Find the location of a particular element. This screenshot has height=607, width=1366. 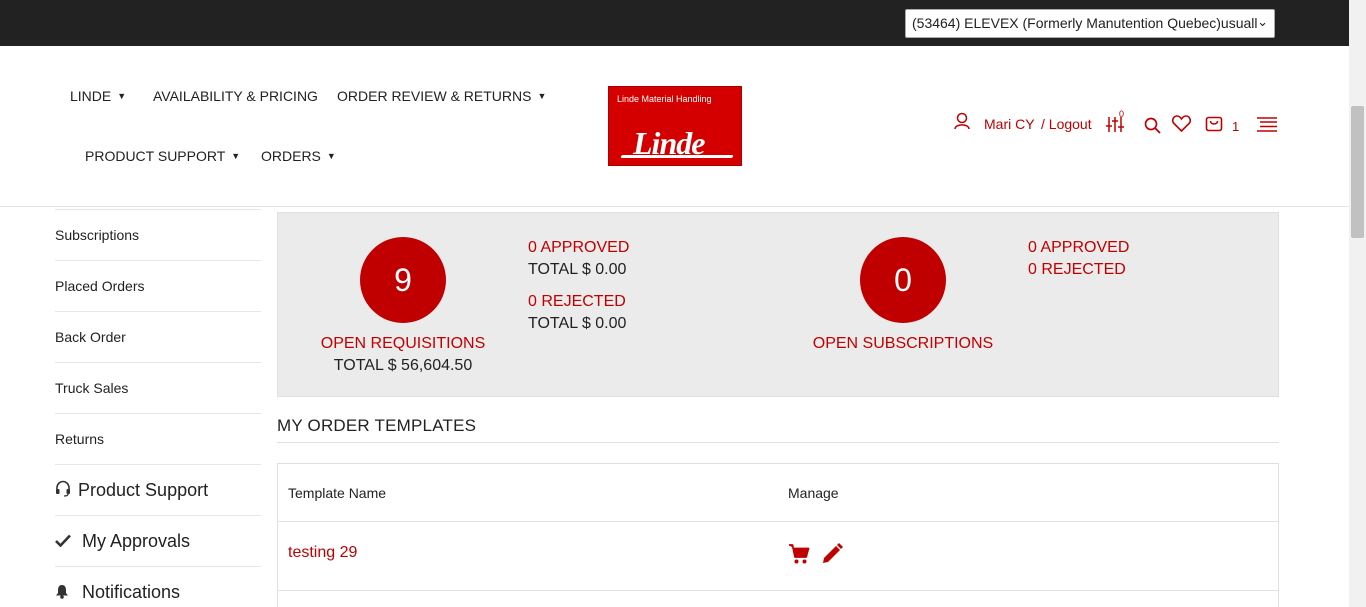

page-scrollbar is located at coordinates (1357, 303).